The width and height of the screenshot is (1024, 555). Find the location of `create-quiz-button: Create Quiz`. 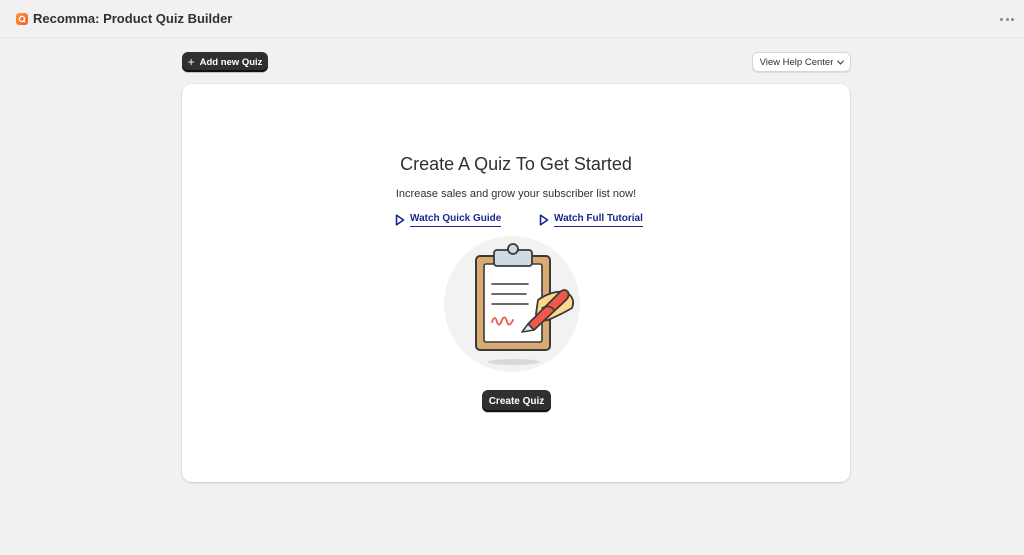

create-quiz-button: Create Quiz is located at coordinates (516, 401).